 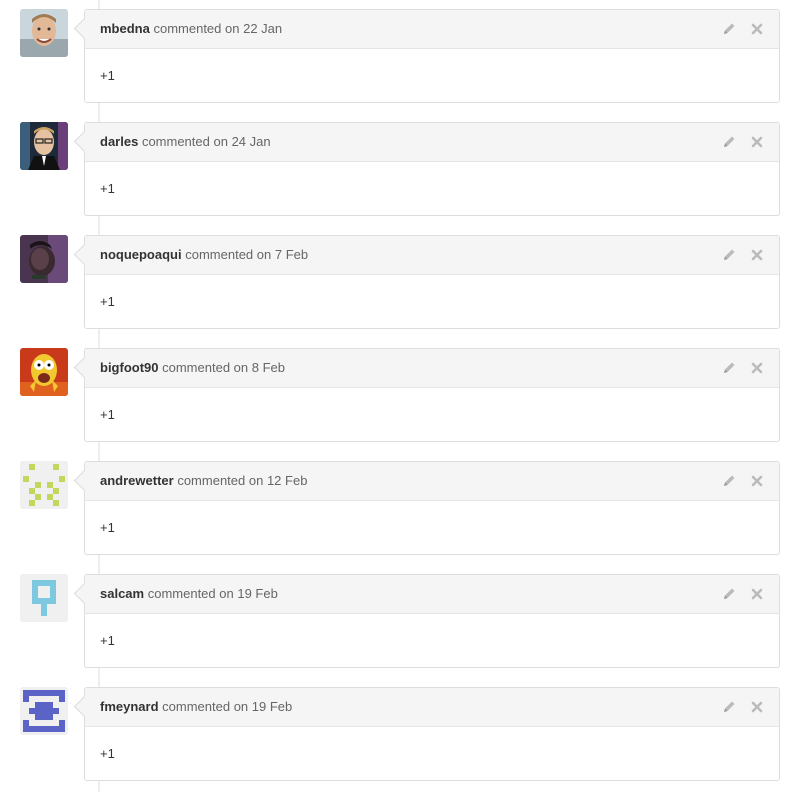 I want to click on timeline-comment: salcam commented on 19 Feb +1, so click(x=404, y=621).